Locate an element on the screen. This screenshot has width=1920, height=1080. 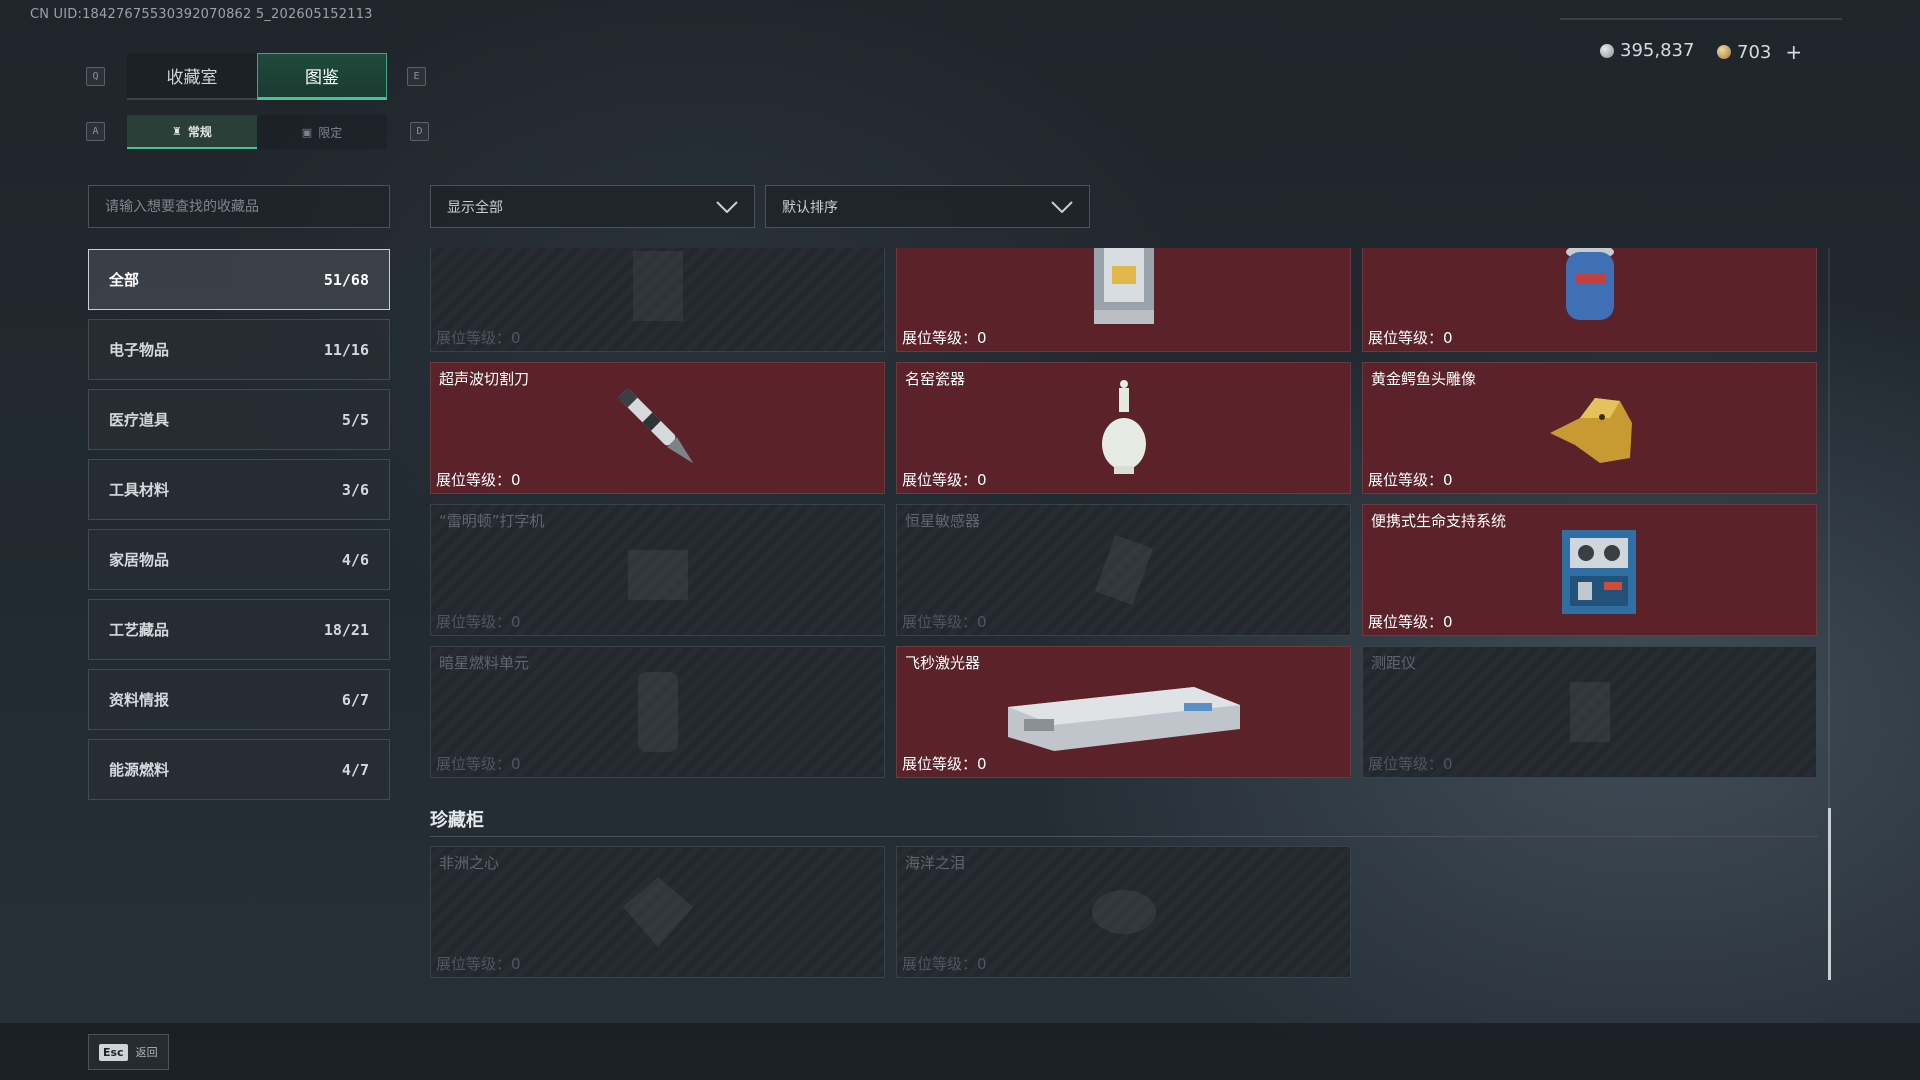
item-card: 名窑瓷器 展位等级：0 is located at coordinates (1123, 428).